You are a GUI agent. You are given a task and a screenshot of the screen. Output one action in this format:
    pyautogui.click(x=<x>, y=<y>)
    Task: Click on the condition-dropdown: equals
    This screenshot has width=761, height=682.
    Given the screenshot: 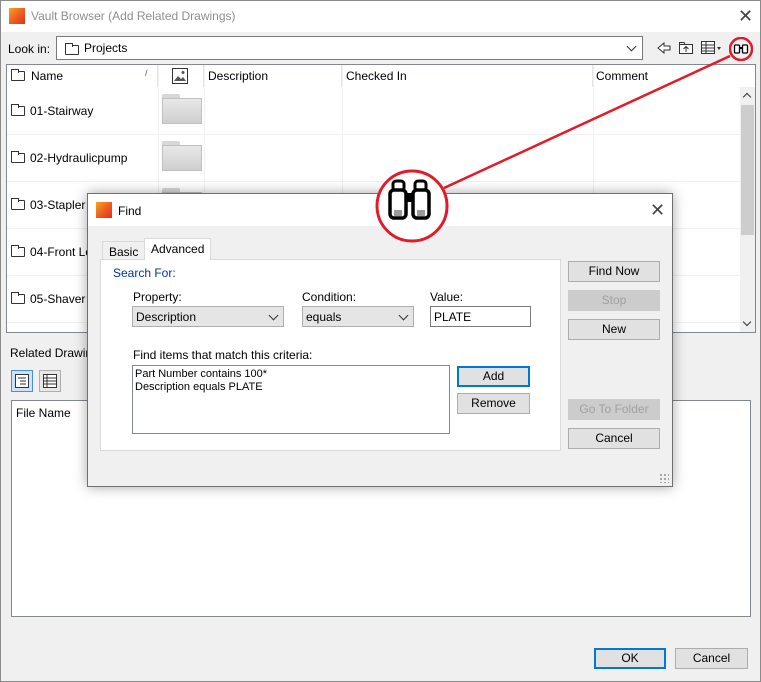 What is the action you would take?
    pyautogui.click(x=358, y=316)
    